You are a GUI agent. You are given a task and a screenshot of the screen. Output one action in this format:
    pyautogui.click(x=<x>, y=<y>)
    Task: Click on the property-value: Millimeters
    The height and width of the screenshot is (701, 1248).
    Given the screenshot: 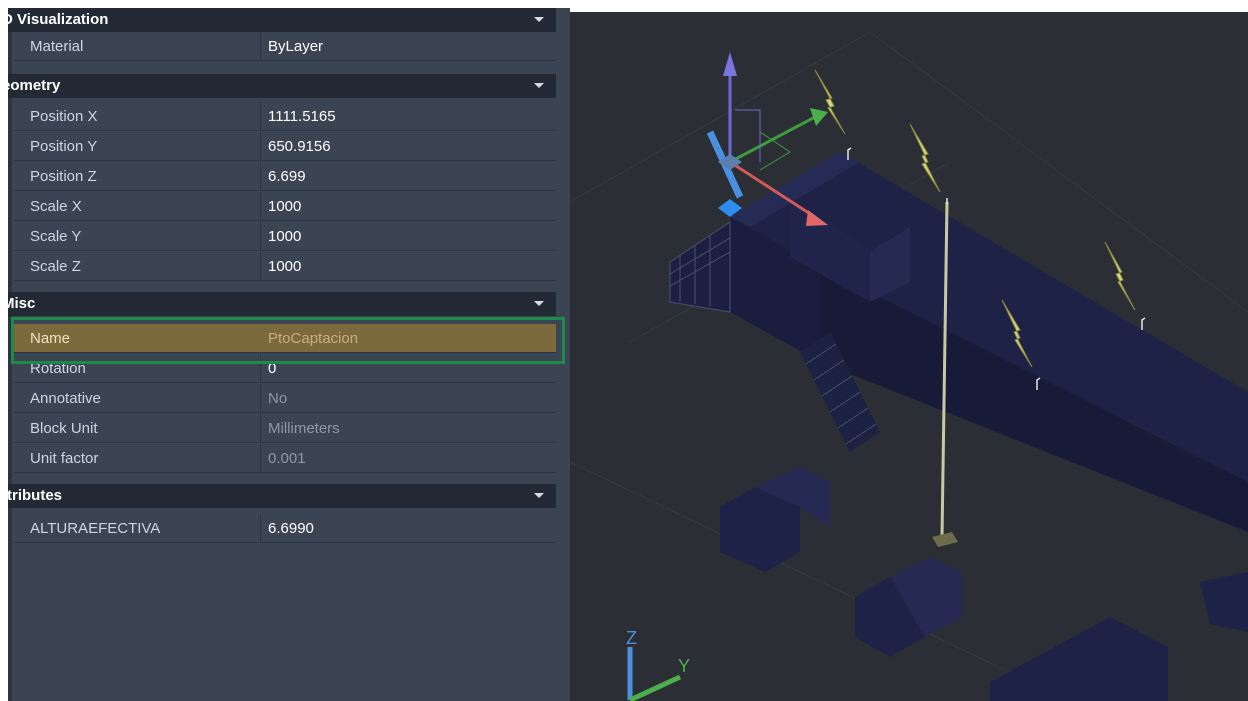 What is the action you would take?
    pyautogui.click(x=304, y=428)
    